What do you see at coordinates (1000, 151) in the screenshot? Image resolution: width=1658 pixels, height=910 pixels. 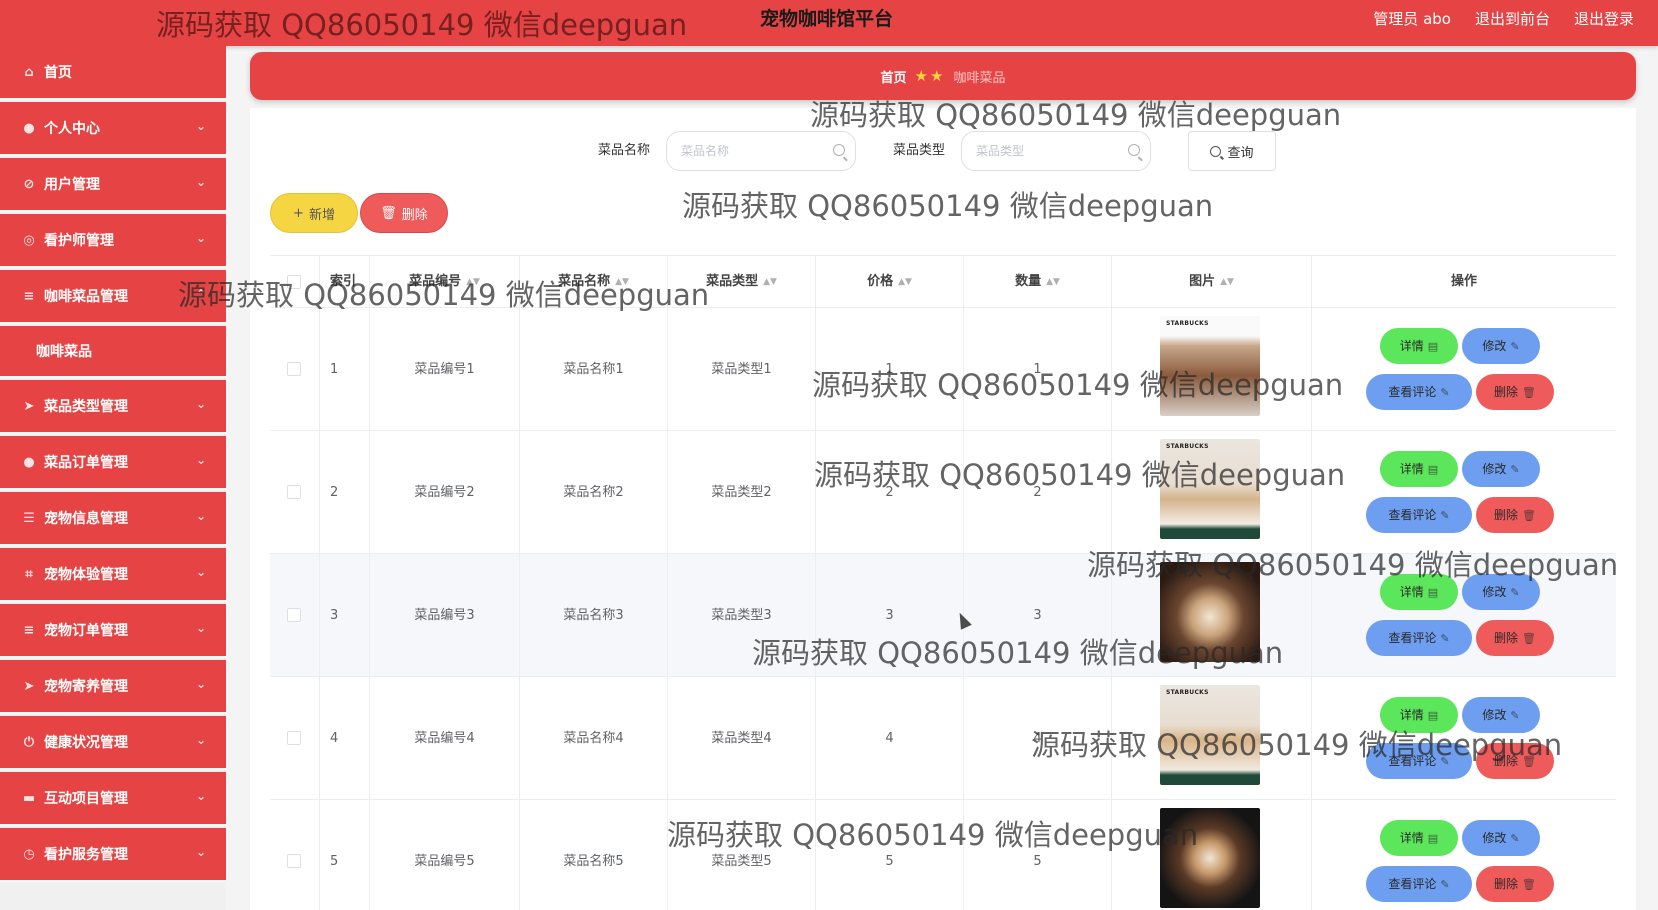 I see `search-type-placeholder: 菜品类型` at bounding box center [1000, 151].